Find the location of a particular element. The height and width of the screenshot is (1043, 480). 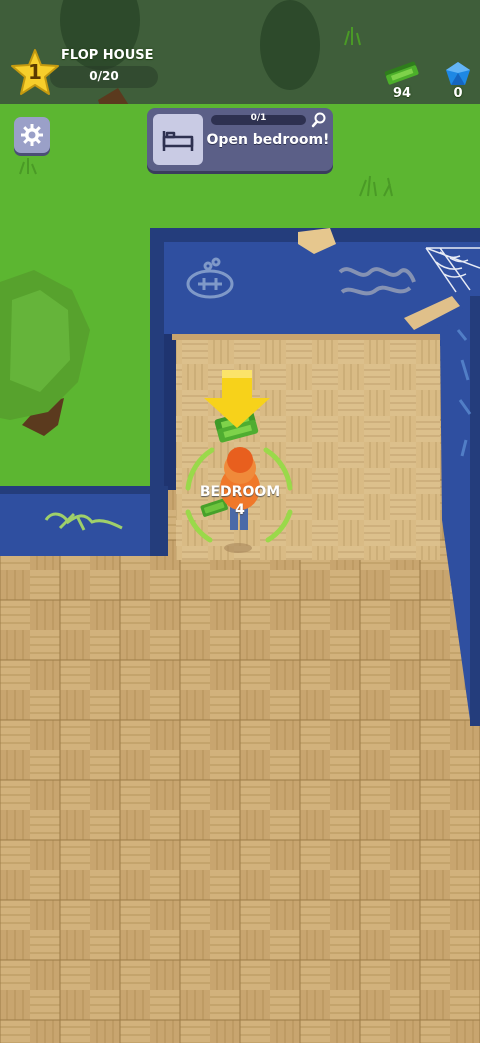

gem-counter: 0 is located at coordinates (458, 80).